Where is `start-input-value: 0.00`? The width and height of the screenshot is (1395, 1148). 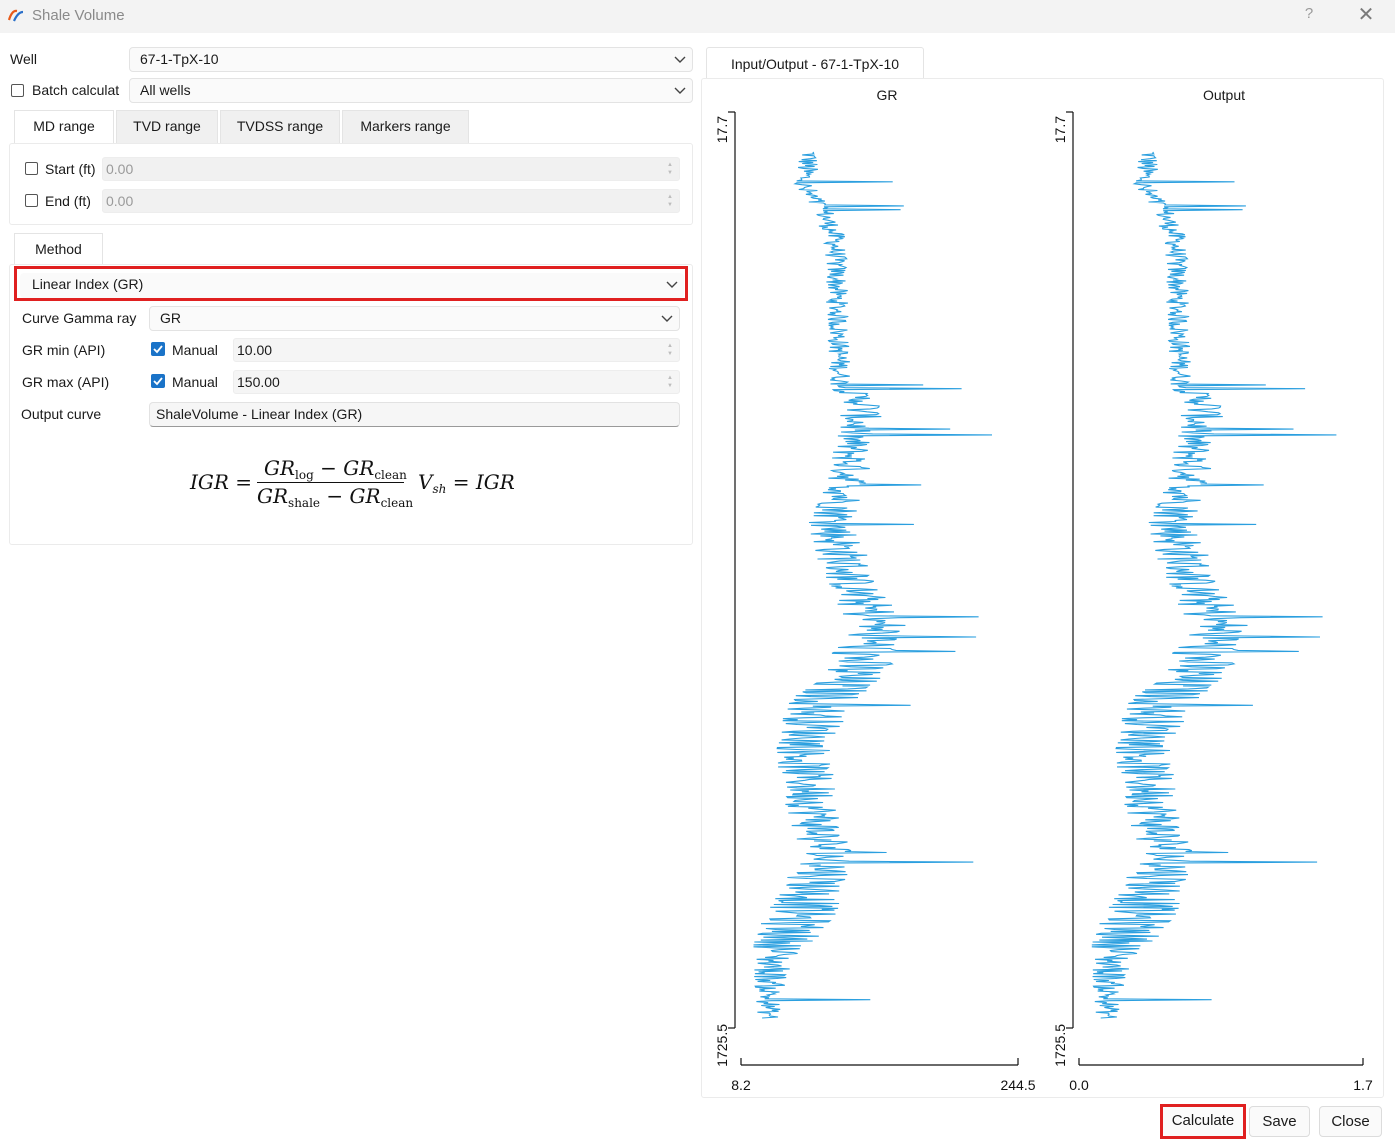
start-input-value: 0.00 is located at coordinates (120, 169).